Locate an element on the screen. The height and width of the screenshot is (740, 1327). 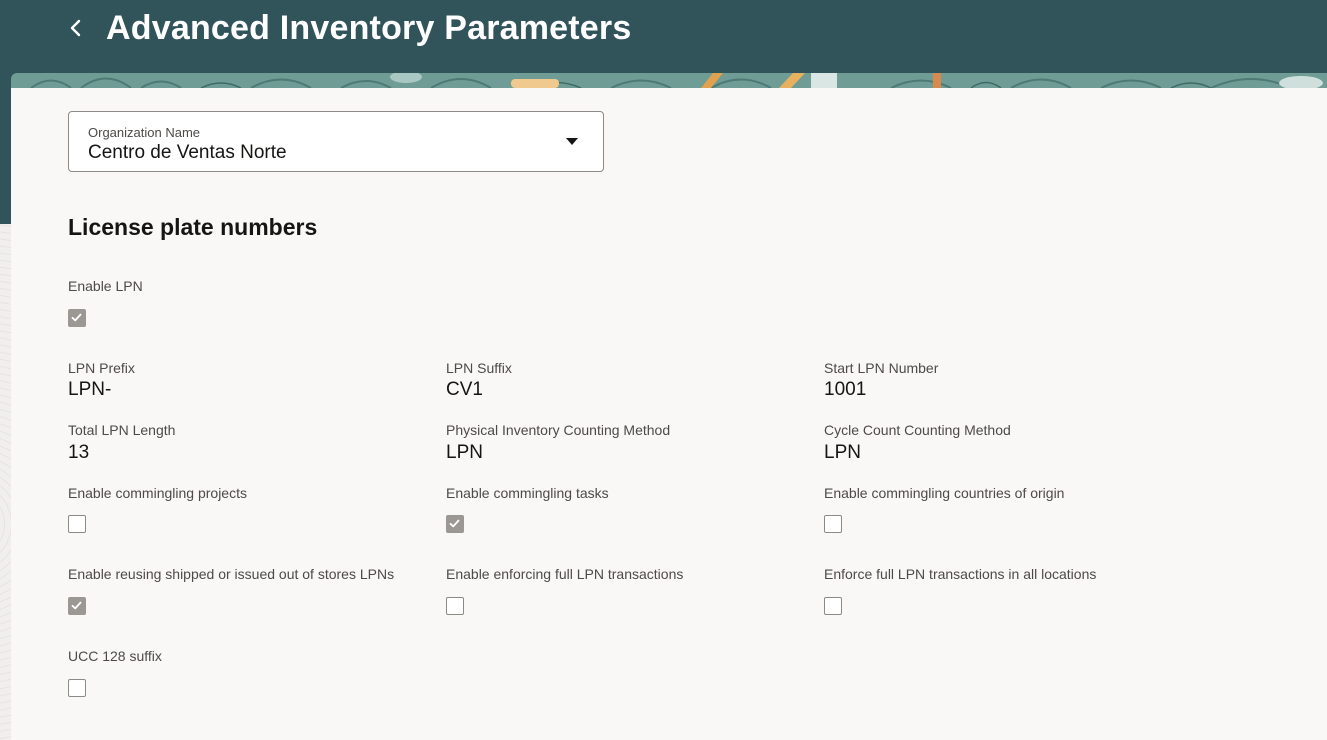
enforcing-full-lpn-checkbox is located at coordinates (455, 606).